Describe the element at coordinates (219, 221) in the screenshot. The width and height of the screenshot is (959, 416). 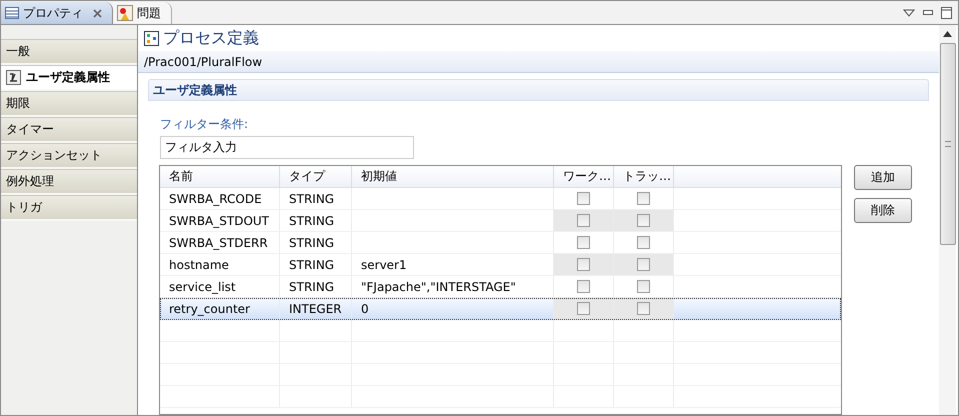
I see `table-cell: SWRBA_STDOUT` at that location.